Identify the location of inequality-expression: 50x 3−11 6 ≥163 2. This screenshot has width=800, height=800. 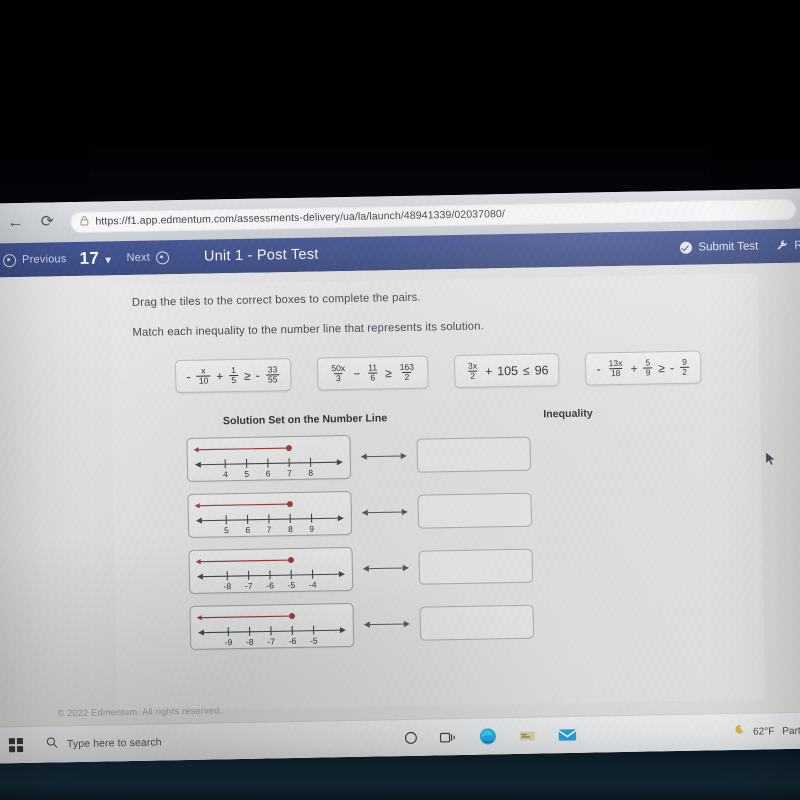
(372, 372).